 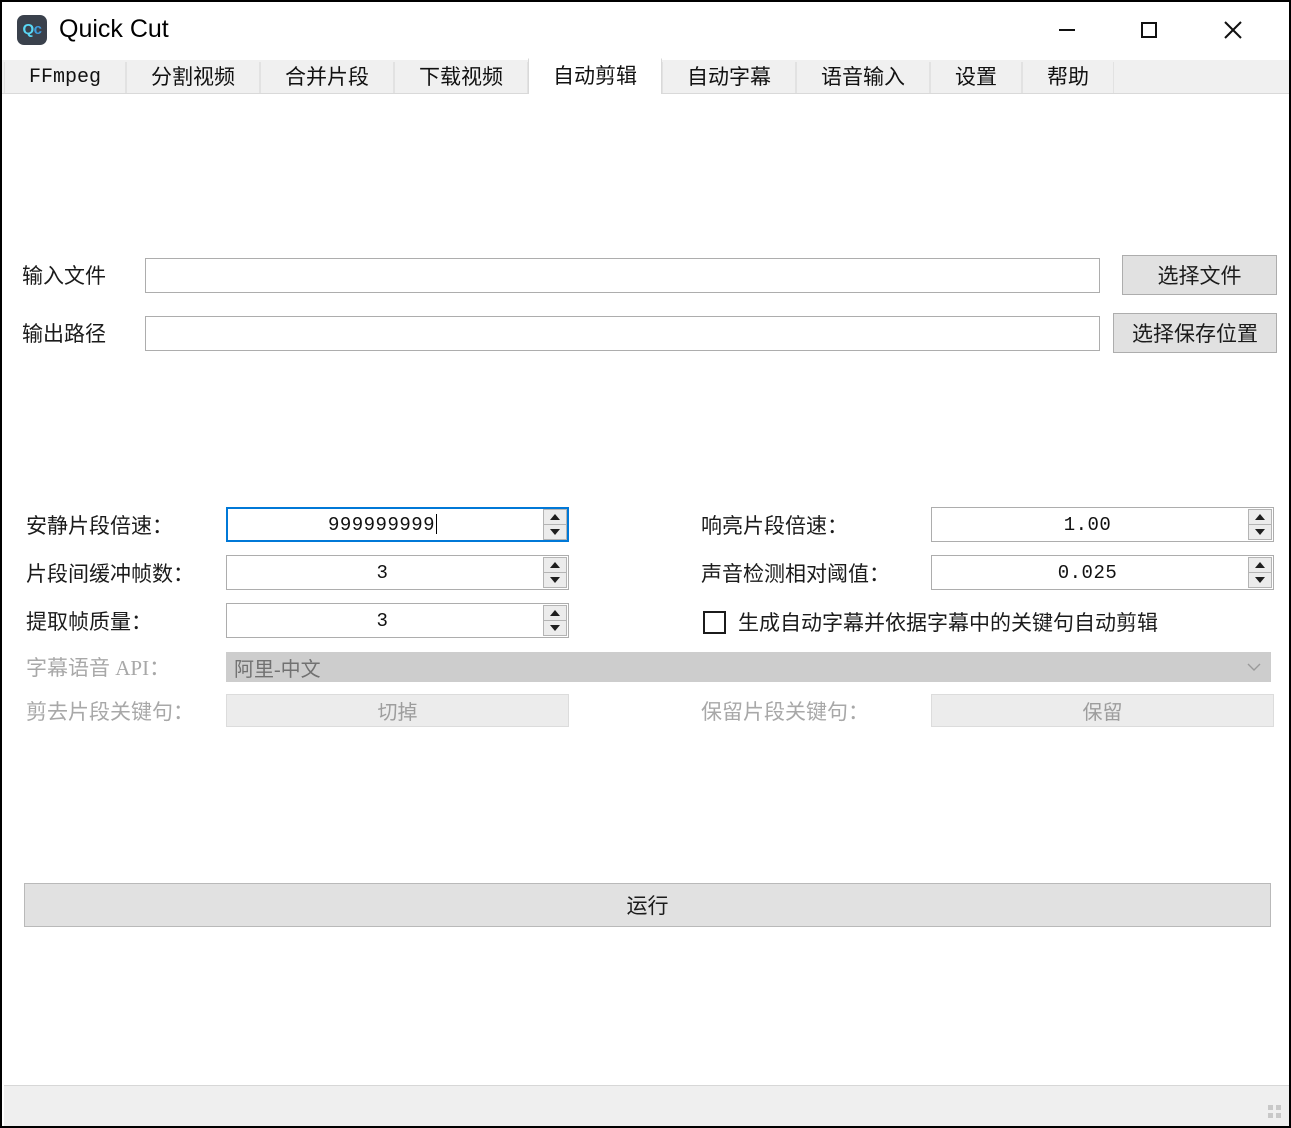 I want to click on window-title: Quick Cut, so click(x=114, y=29).